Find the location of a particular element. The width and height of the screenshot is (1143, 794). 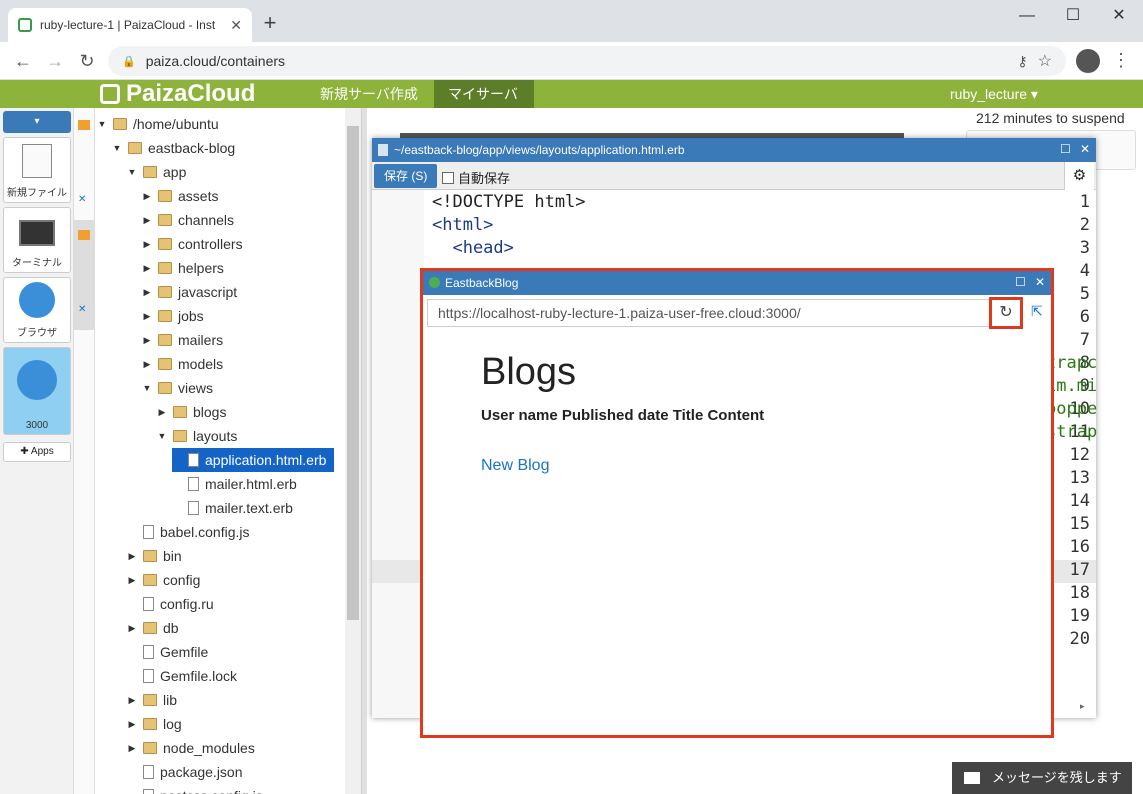

line-number: 5 is located at coordinates (1084, 294).